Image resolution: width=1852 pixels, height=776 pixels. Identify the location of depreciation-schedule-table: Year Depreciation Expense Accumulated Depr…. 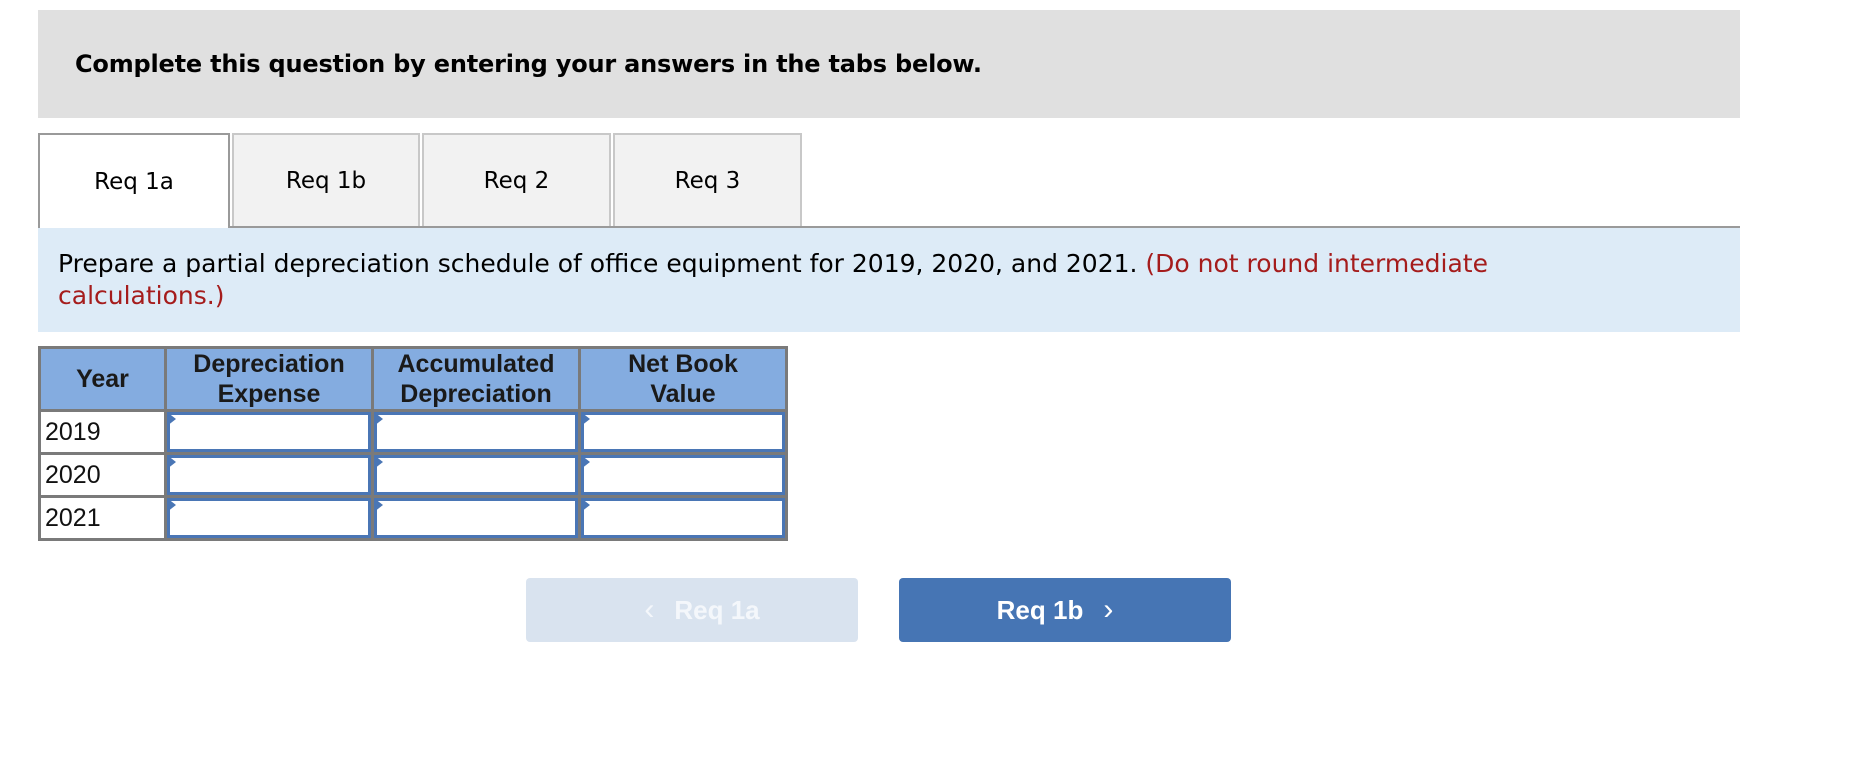
(413, 443).